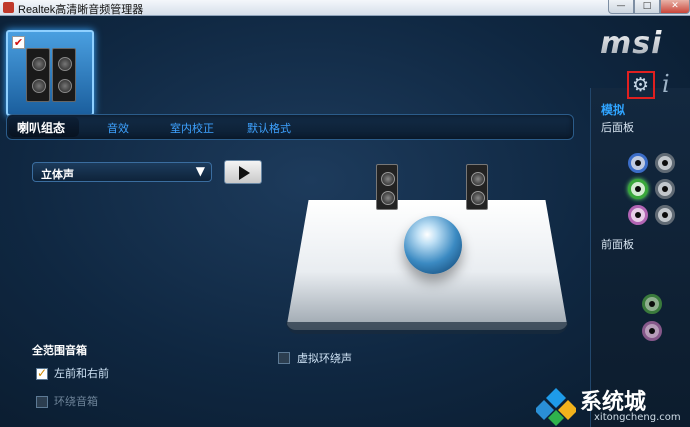  I want to click on full-range-title: 全范围音箱, so click(59, 350).